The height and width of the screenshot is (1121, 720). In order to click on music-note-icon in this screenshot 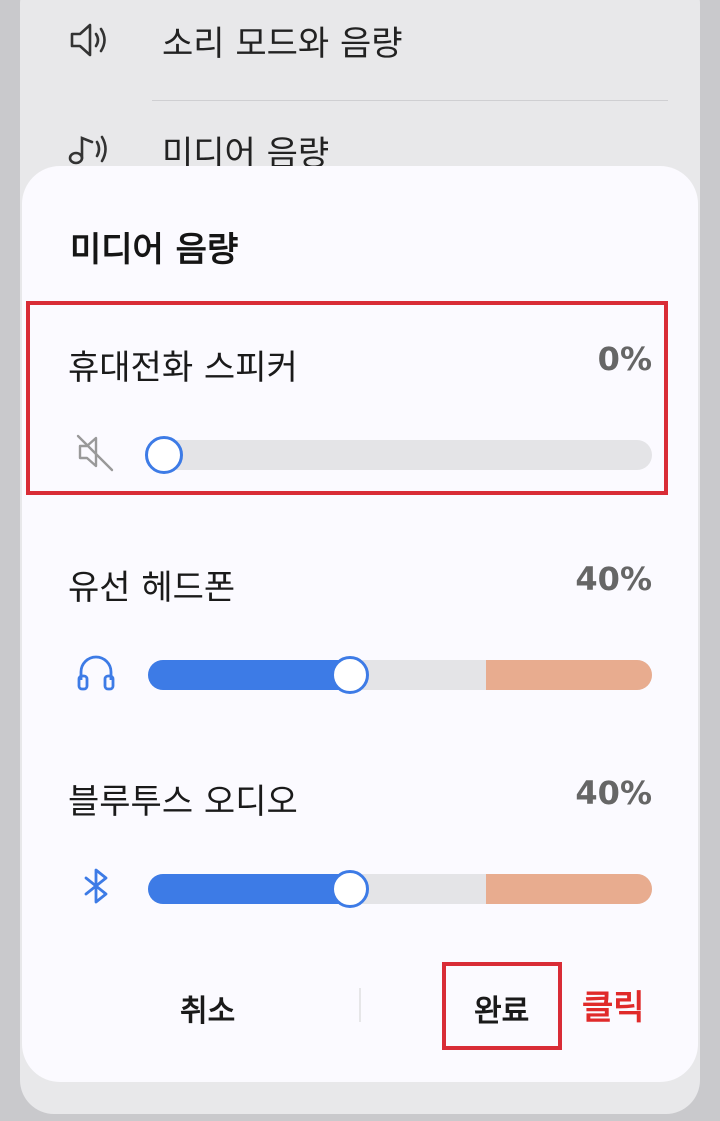, I will do `click(87, 150)`.